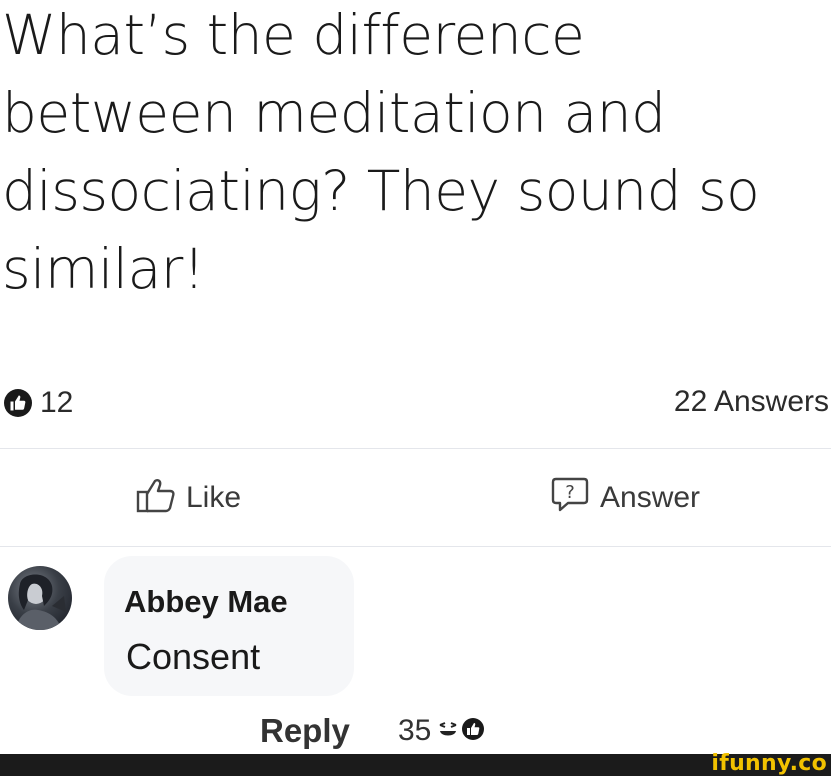  What do you see at coordinates (206, 602) in the screenshot?
I see `comment-author: Abbey Mae` at bounding box center [206, 602].